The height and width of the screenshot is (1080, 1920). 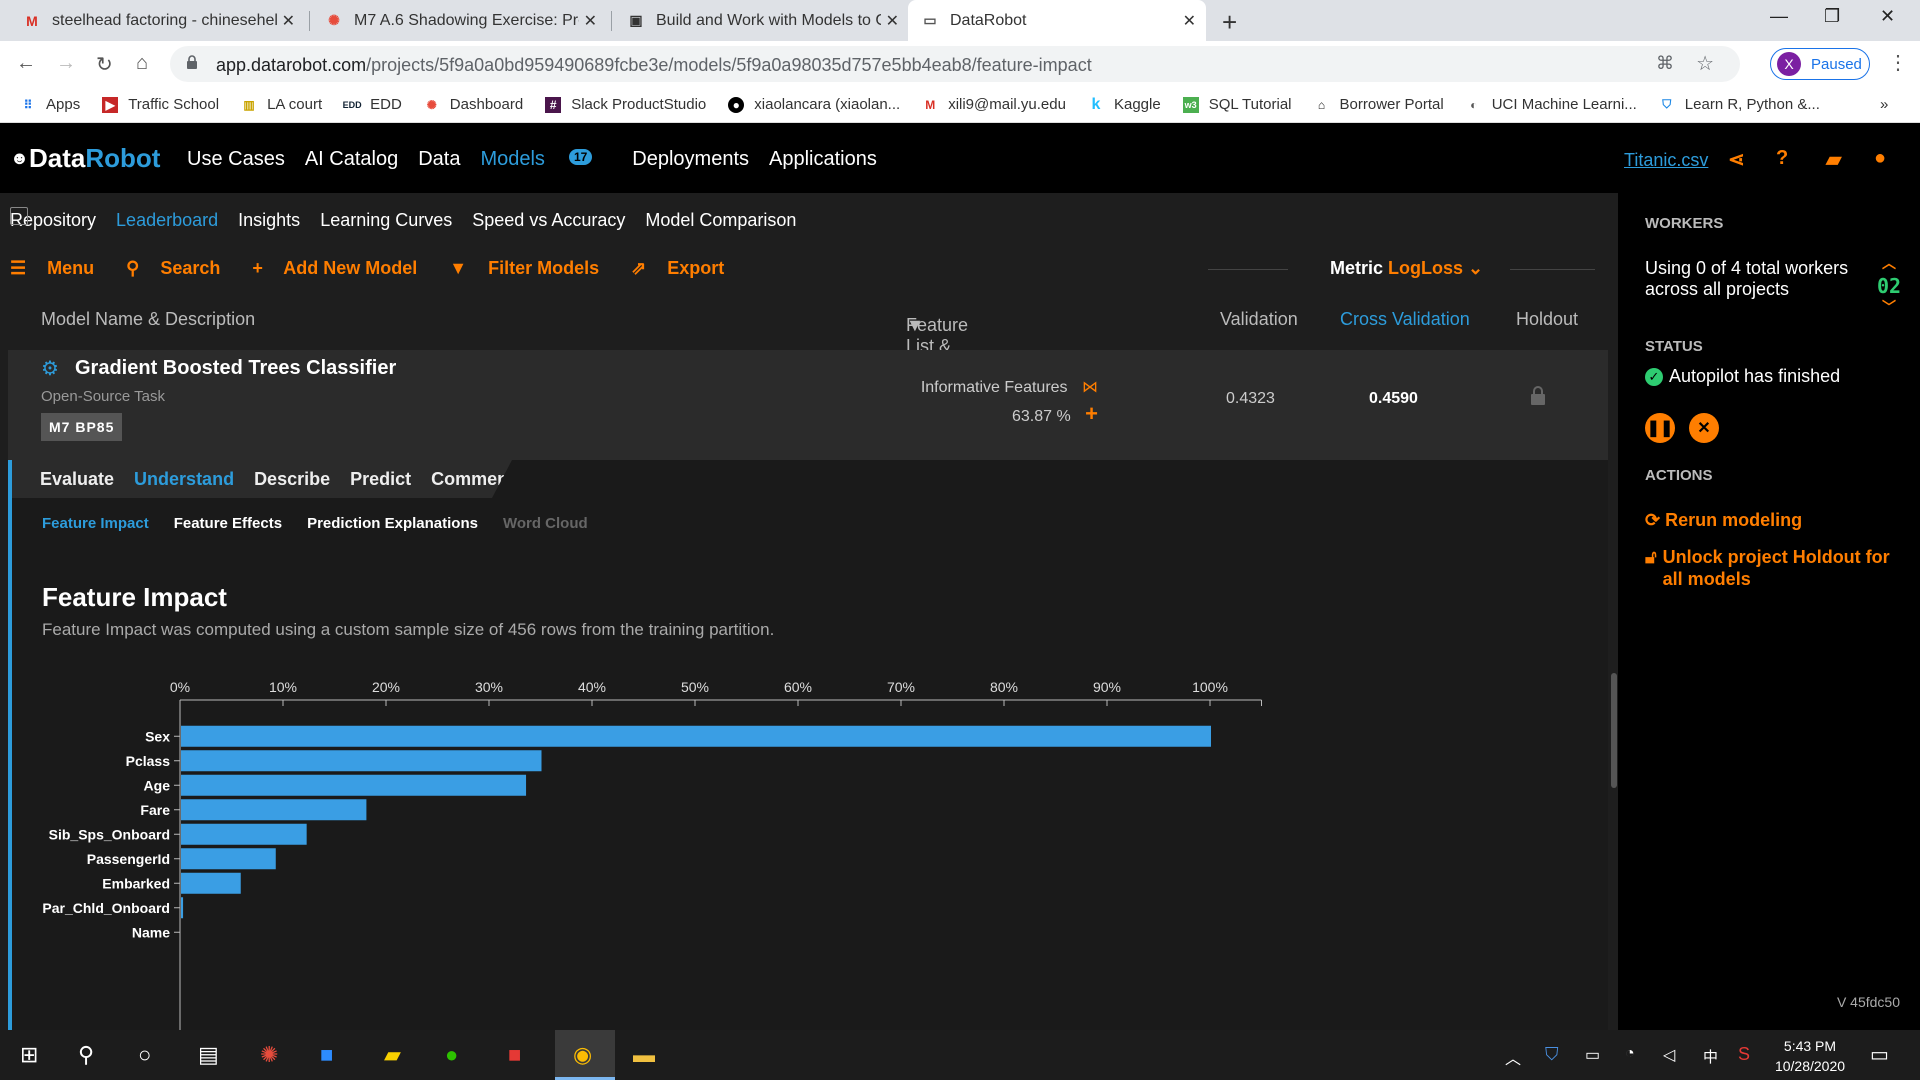 I want to click on bookmark-dashboard: ✺ Dashboard, so click(x=473, y=104).